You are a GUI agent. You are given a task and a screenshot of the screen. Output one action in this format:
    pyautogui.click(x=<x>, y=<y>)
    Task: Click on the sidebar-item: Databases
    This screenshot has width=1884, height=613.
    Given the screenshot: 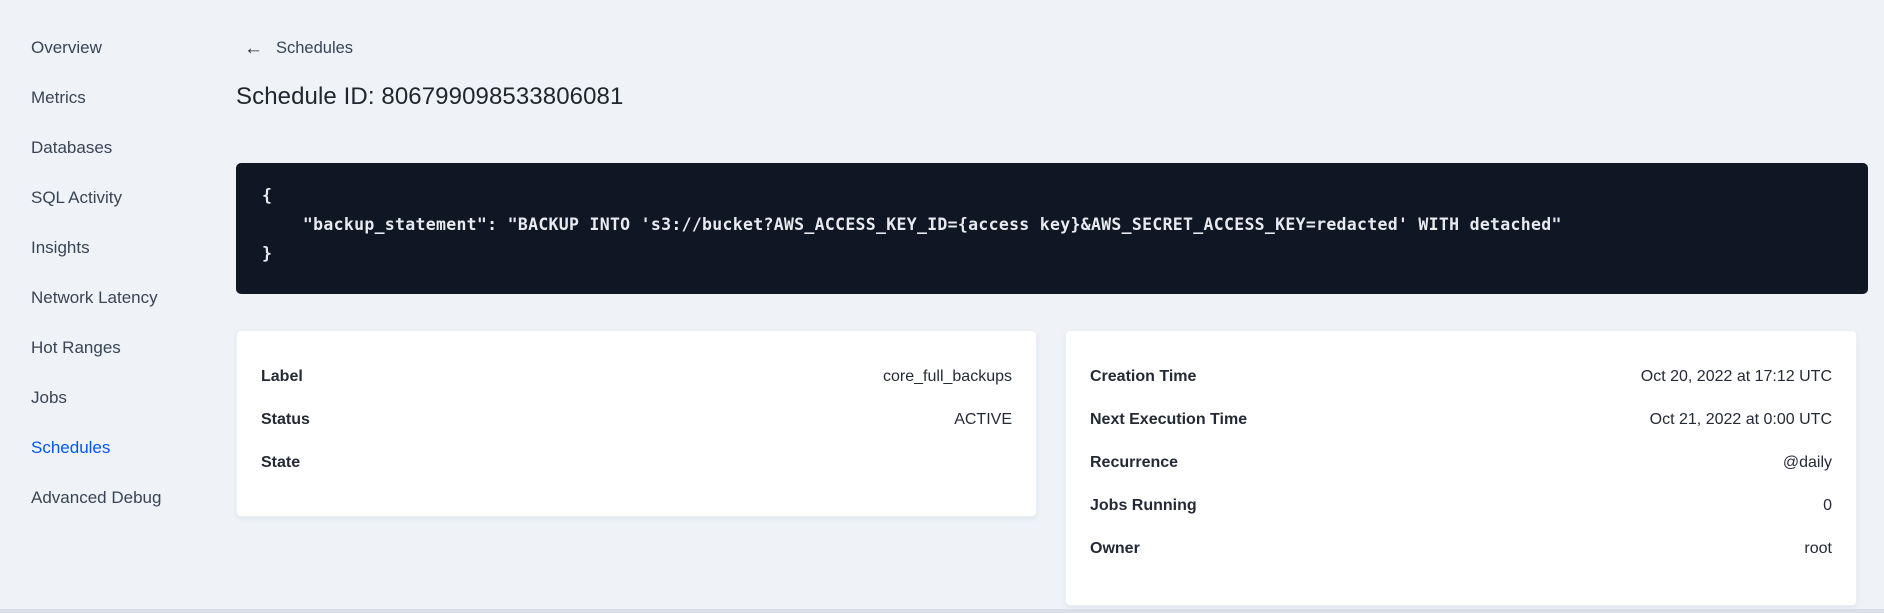 What is the action you would take?
    pyautogui.click(x=118, y=148)
    